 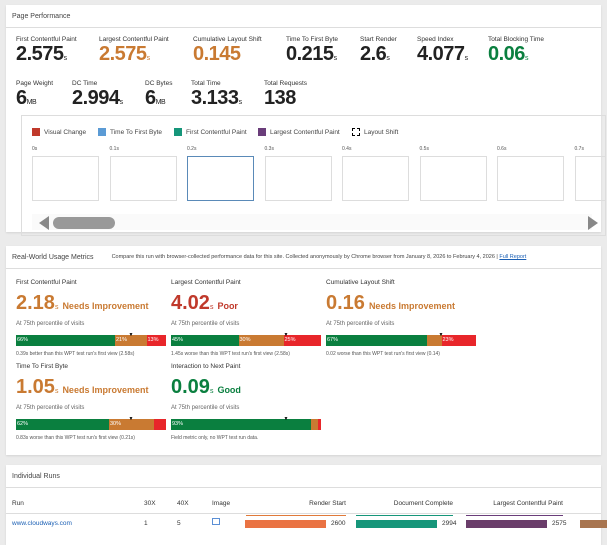 What do you see at coordinates (124, 54) in the screenshot?
I see `metric-value: 2.575s` at bounding box center [124, 54].